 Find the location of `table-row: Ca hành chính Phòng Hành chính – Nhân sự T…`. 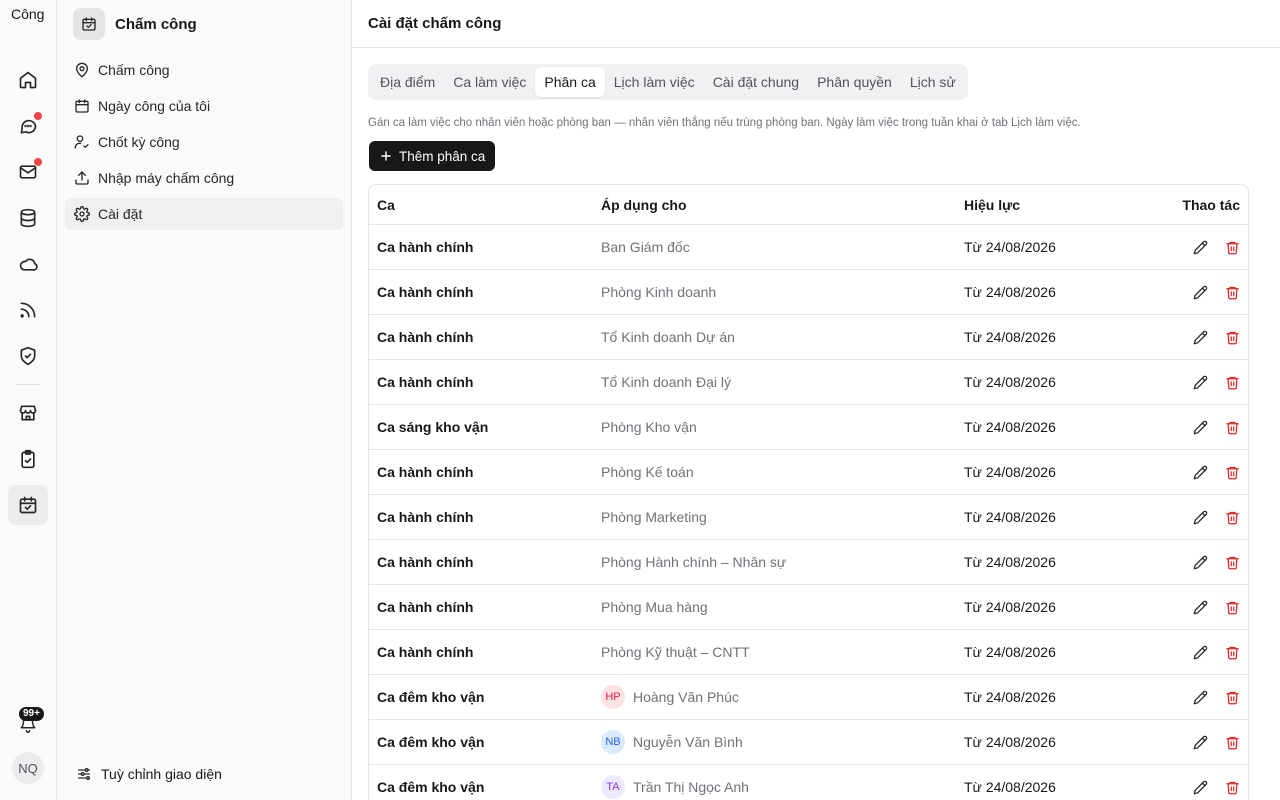

table-row: Ca hành chính Phòng Hành chính – Nhân sự T… is located at coordinates (808, 562).